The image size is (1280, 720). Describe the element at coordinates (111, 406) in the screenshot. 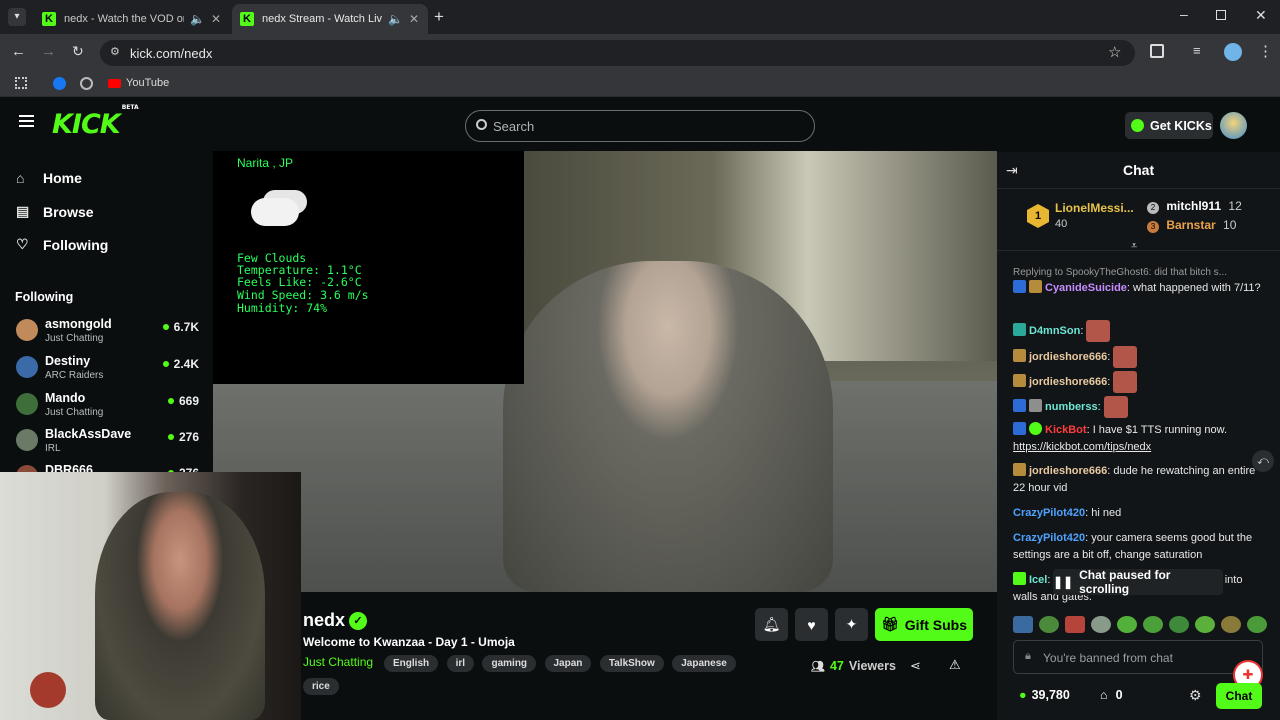

I see `channel-item-mando: Mando Just Chatting 669` at that location.